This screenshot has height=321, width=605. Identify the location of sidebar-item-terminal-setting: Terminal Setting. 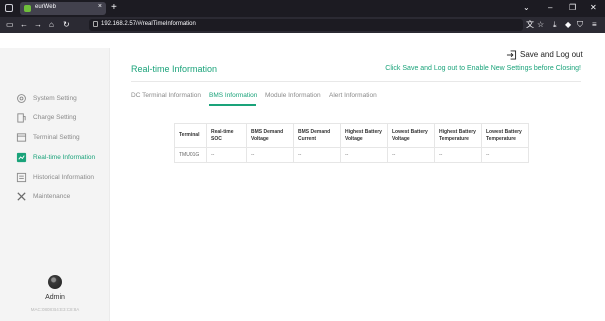
(62, 138).